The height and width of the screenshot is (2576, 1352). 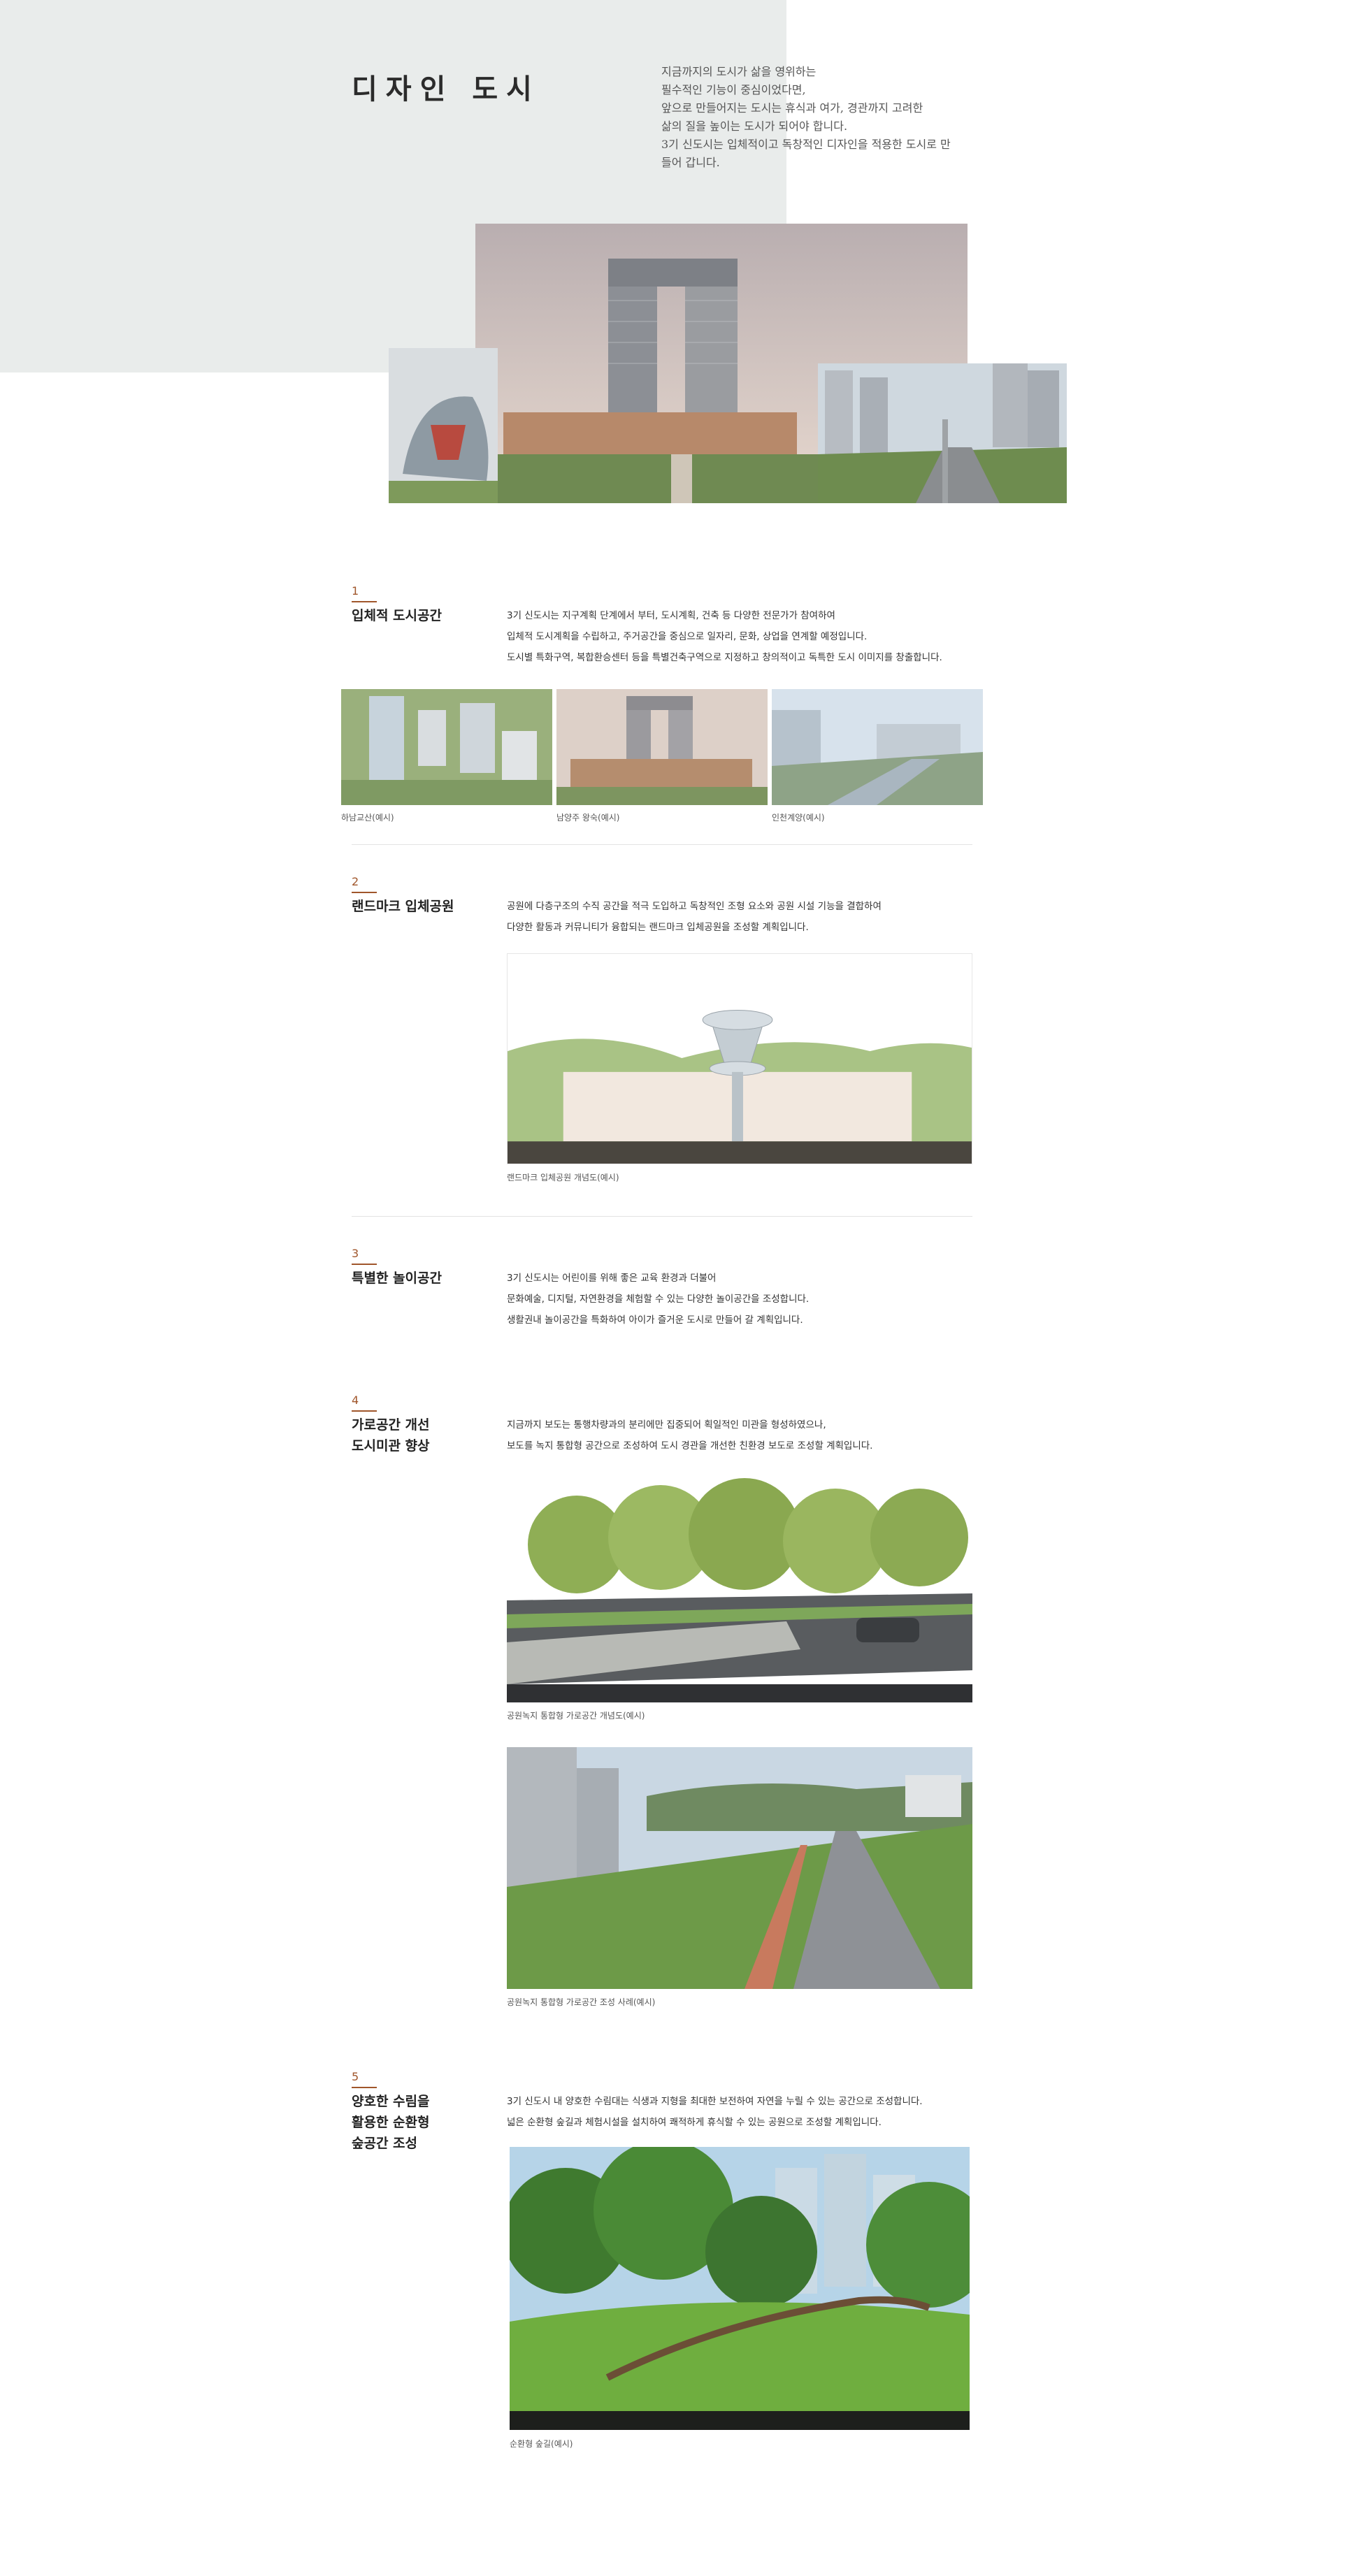 What do you see at coordinates (754, 127) in the screenshot?
I see `intro-line: 삶의 질을 높이는 도시가 되어야 합니다.` at bounding box center [754, 127].